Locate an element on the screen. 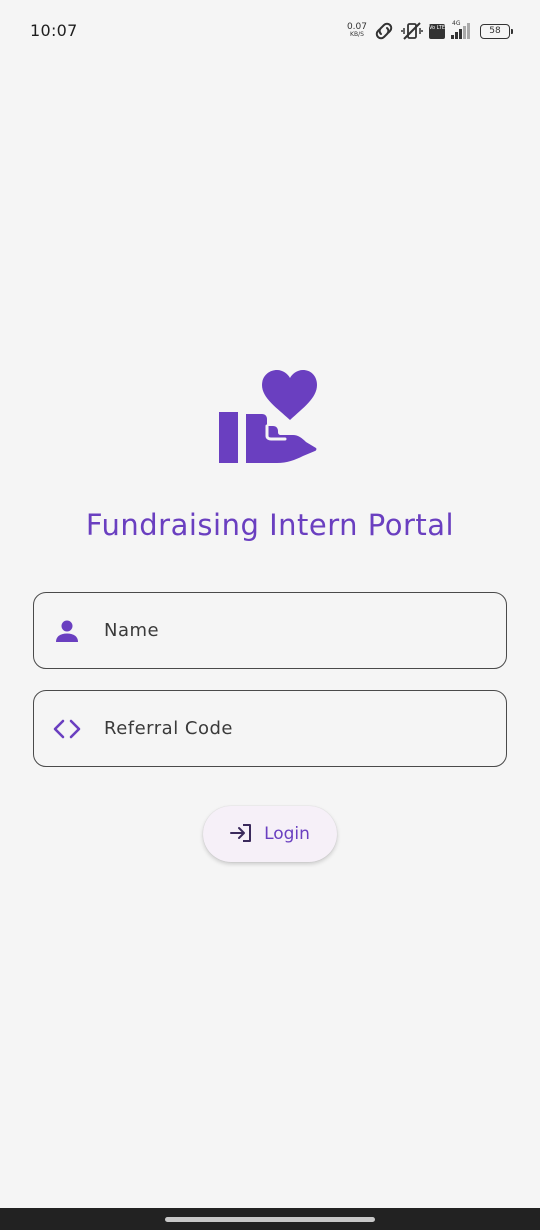  referral-code-field is located at coordinates (270, 728).